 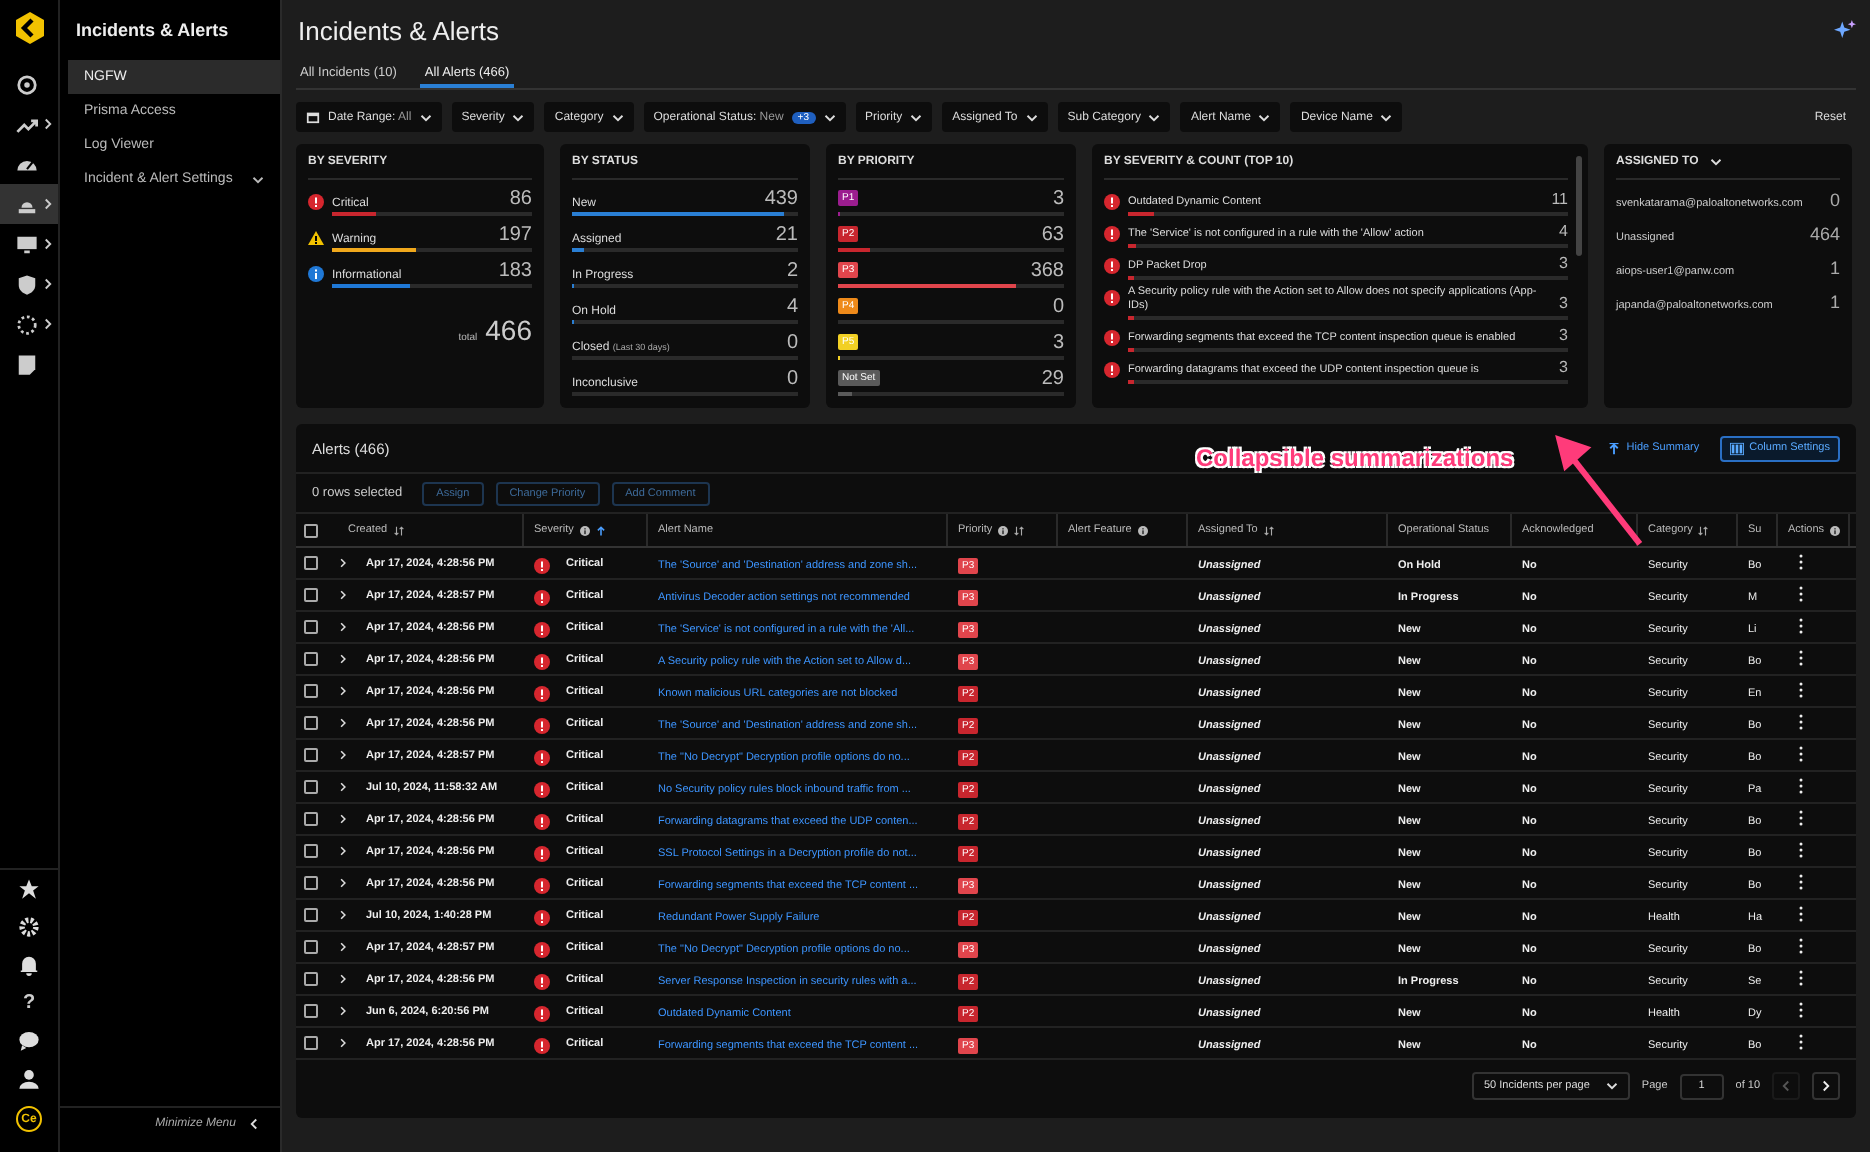 What do you see at coordinates (1579, 206) in the screenshot?
I see `scrollbar` at bounding box center [1579, 206].